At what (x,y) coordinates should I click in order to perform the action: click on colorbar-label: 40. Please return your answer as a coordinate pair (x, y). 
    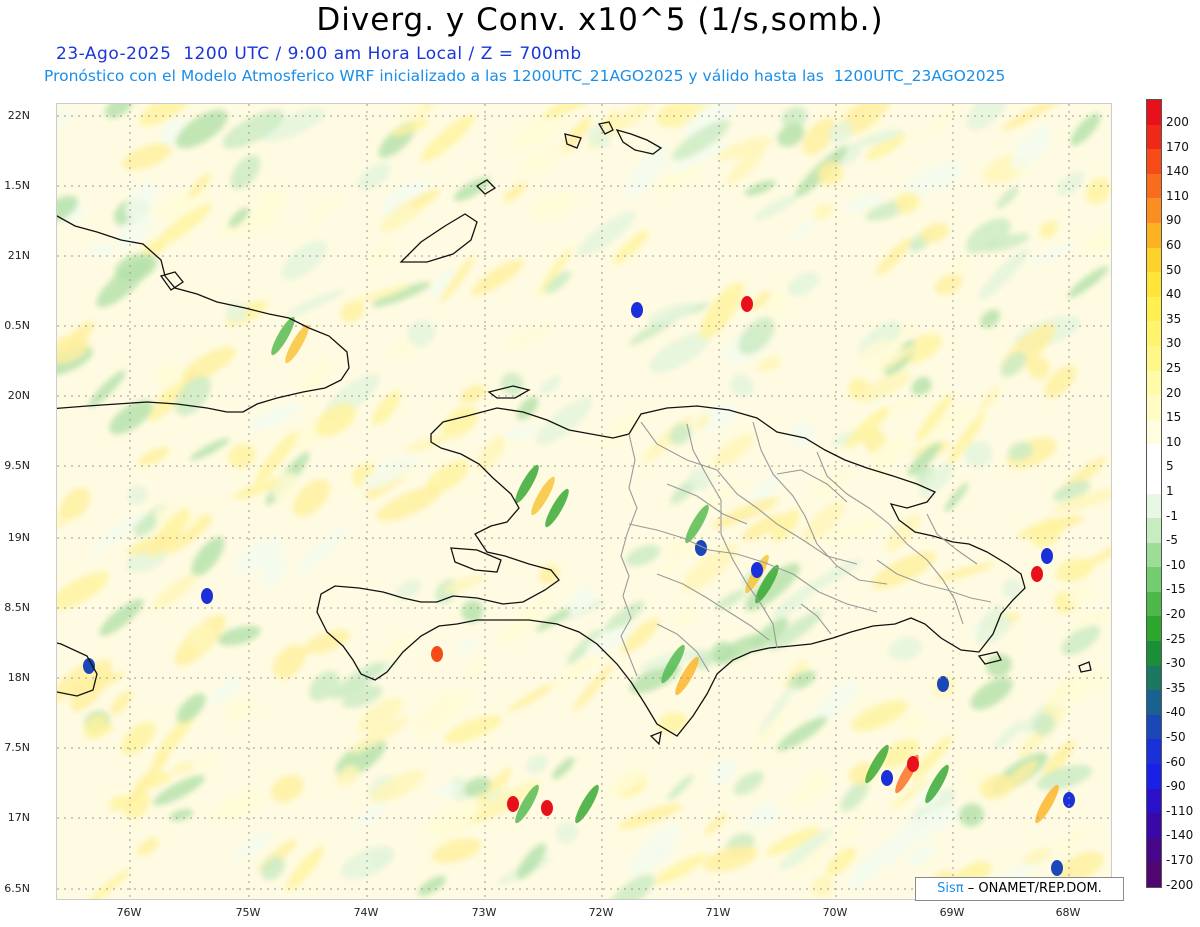
    Looking at the image, I should click on (1174, 294).